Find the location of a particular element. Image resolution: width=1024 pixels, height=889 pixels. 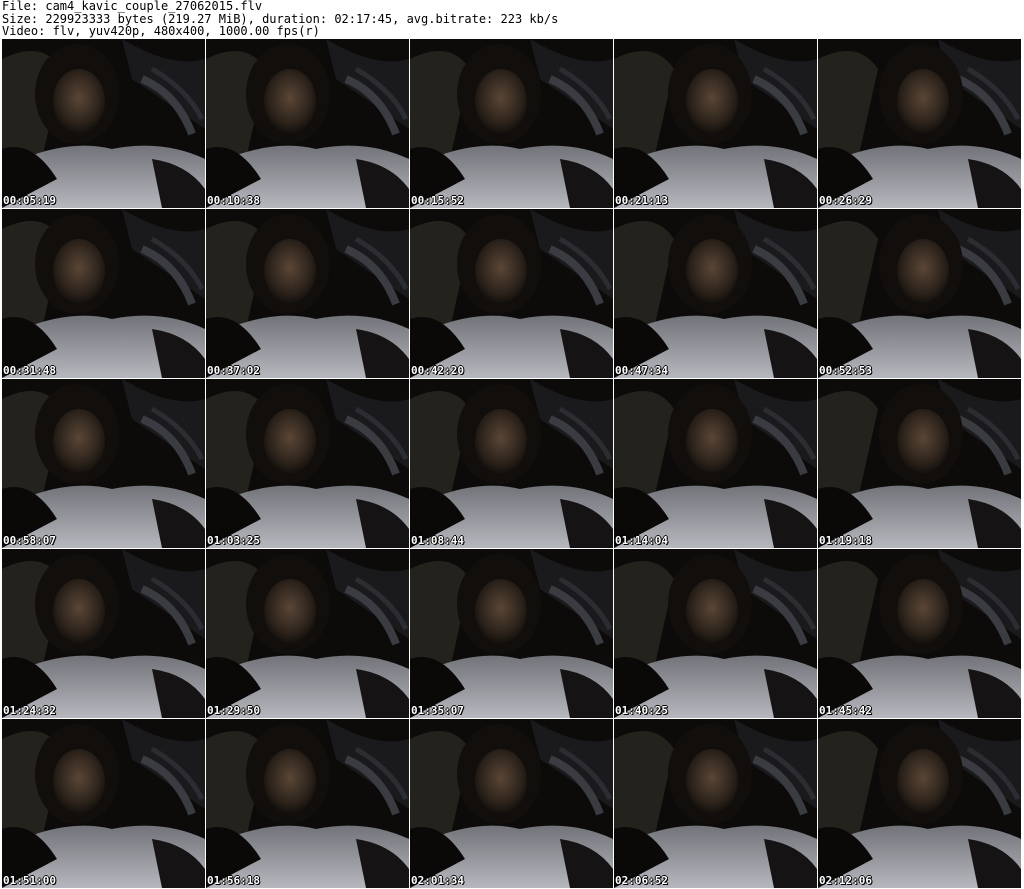

timestamp-label: 02:12:06 is located at coordinates (845, 880).